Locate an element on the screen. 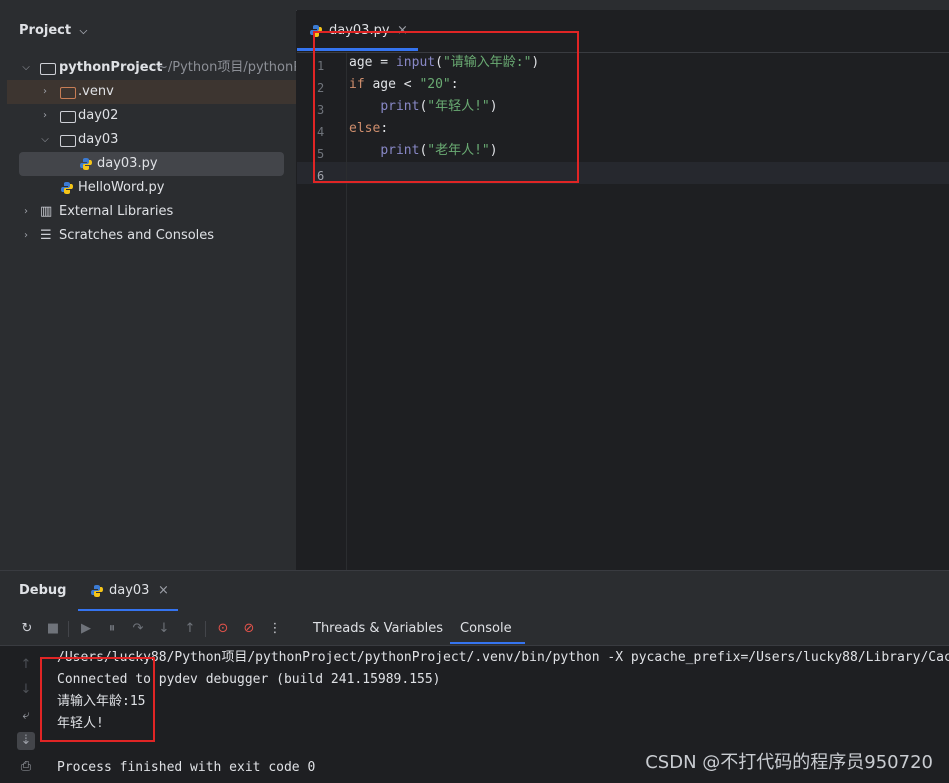 The height and width of the screenshot is (783, 949). mute-breakpoints-icon: ⊘ is located at coordinates (249, 629).